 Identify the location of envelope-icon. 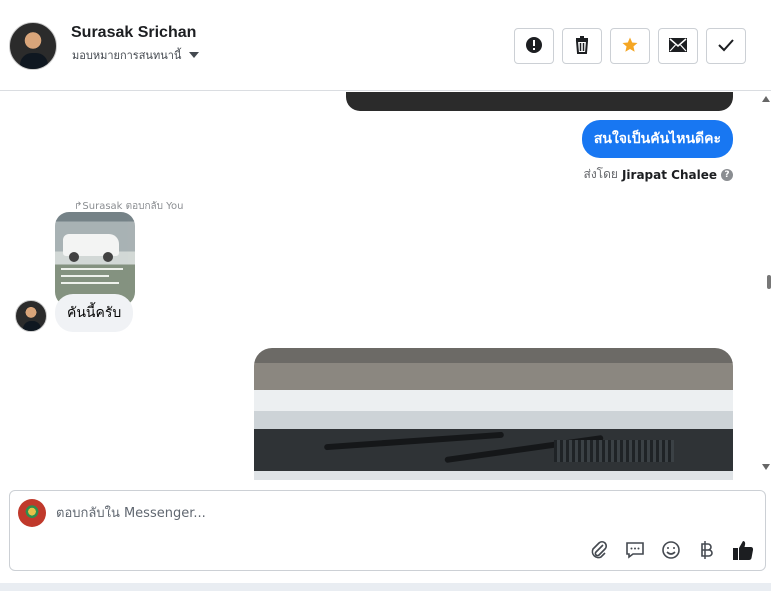
(678, 46).